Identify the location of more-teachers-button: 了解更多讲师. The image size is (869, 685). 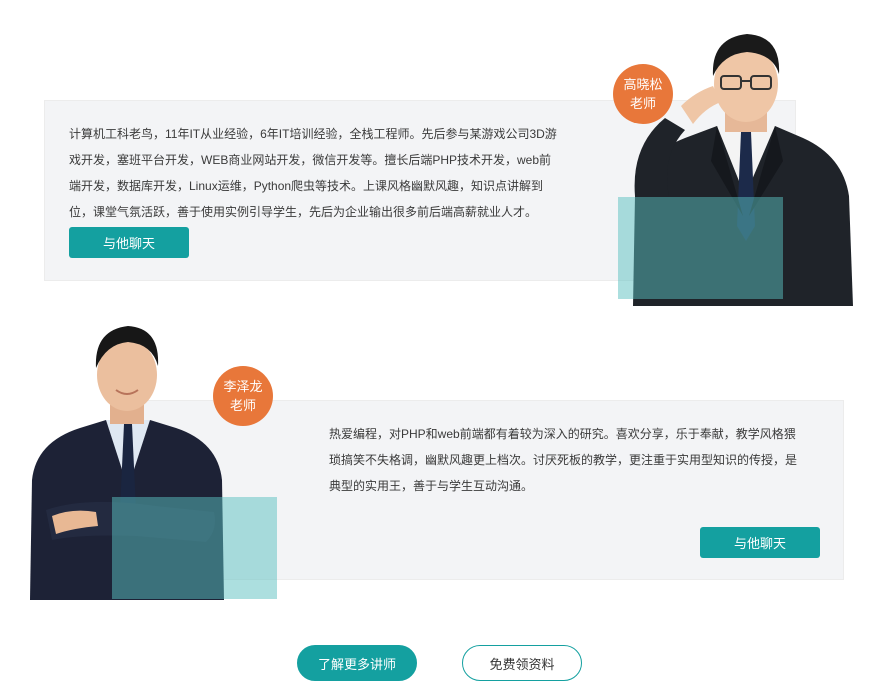
(357, 663).